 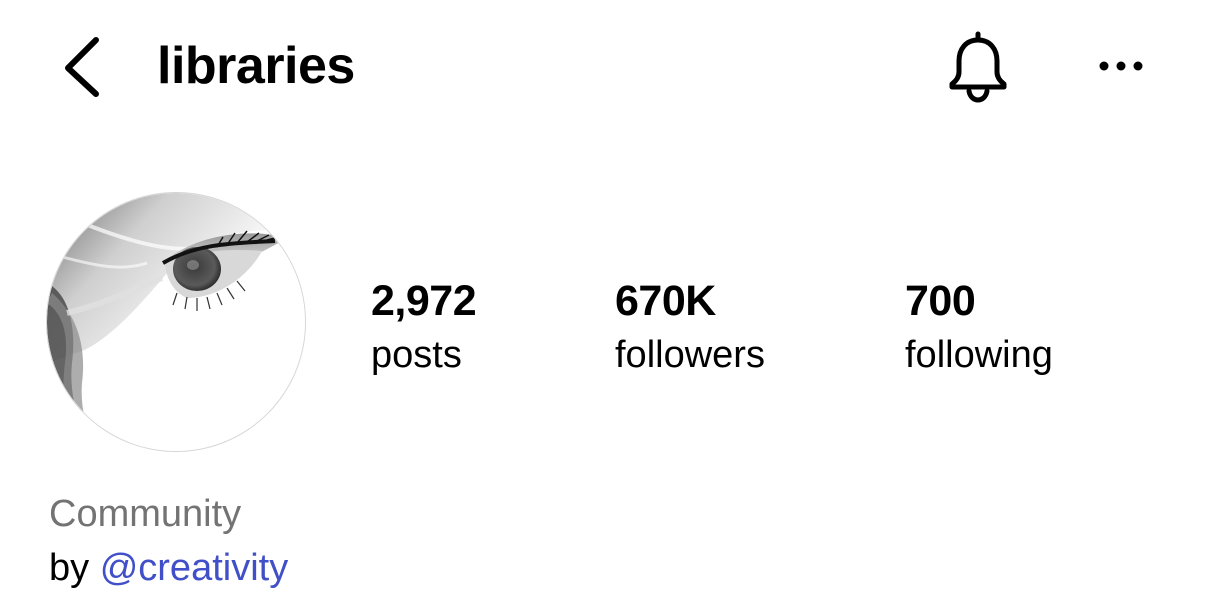 I want to click on creator-handle-link: @creativity, so click(x=194, y=568).